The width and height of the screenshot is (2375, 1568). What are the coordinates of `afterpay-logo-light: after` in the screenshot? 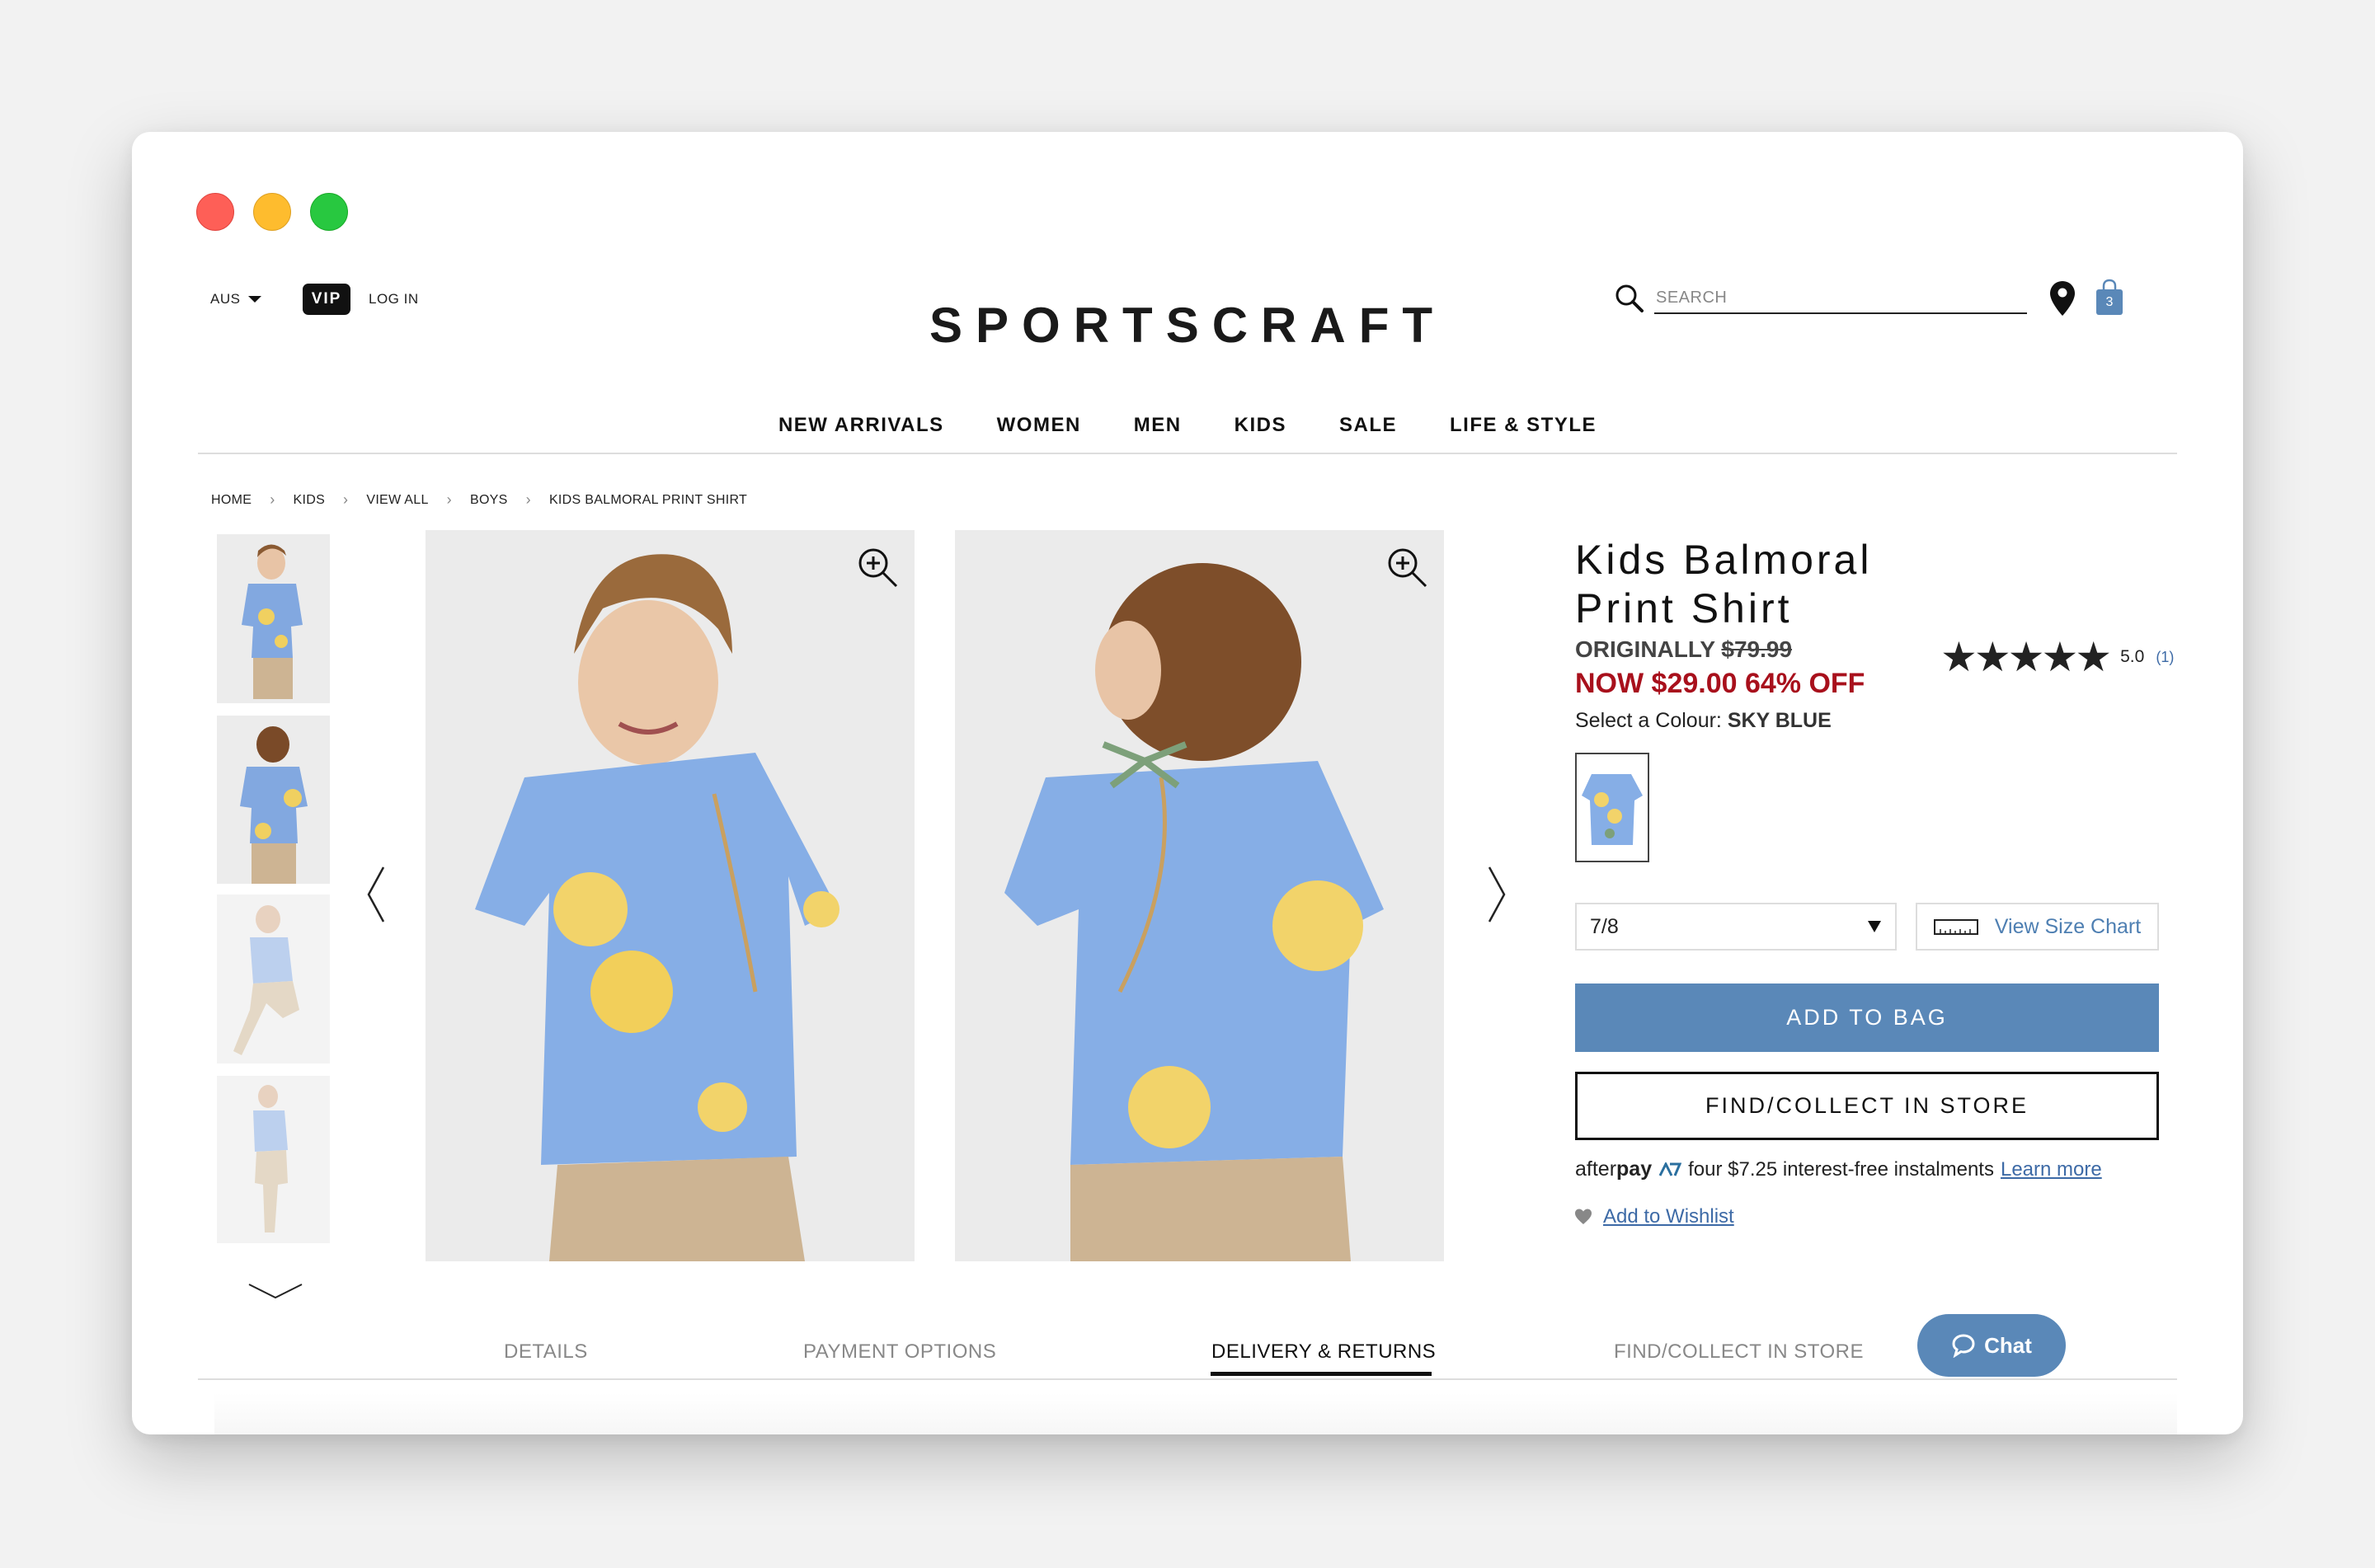 It's located at (1596, 1169).